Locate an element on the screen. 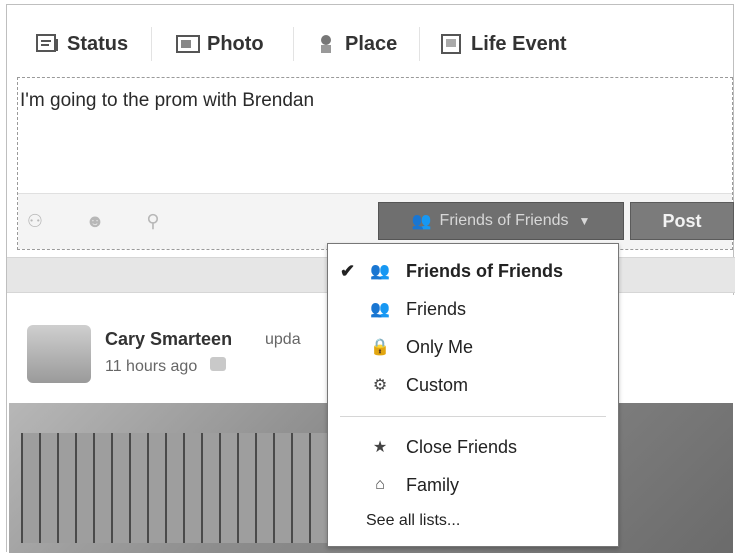 Image resolution: width=736 pixels, height=554 pixels. friends-icon: 👥 is located at coordinates (380, 309).